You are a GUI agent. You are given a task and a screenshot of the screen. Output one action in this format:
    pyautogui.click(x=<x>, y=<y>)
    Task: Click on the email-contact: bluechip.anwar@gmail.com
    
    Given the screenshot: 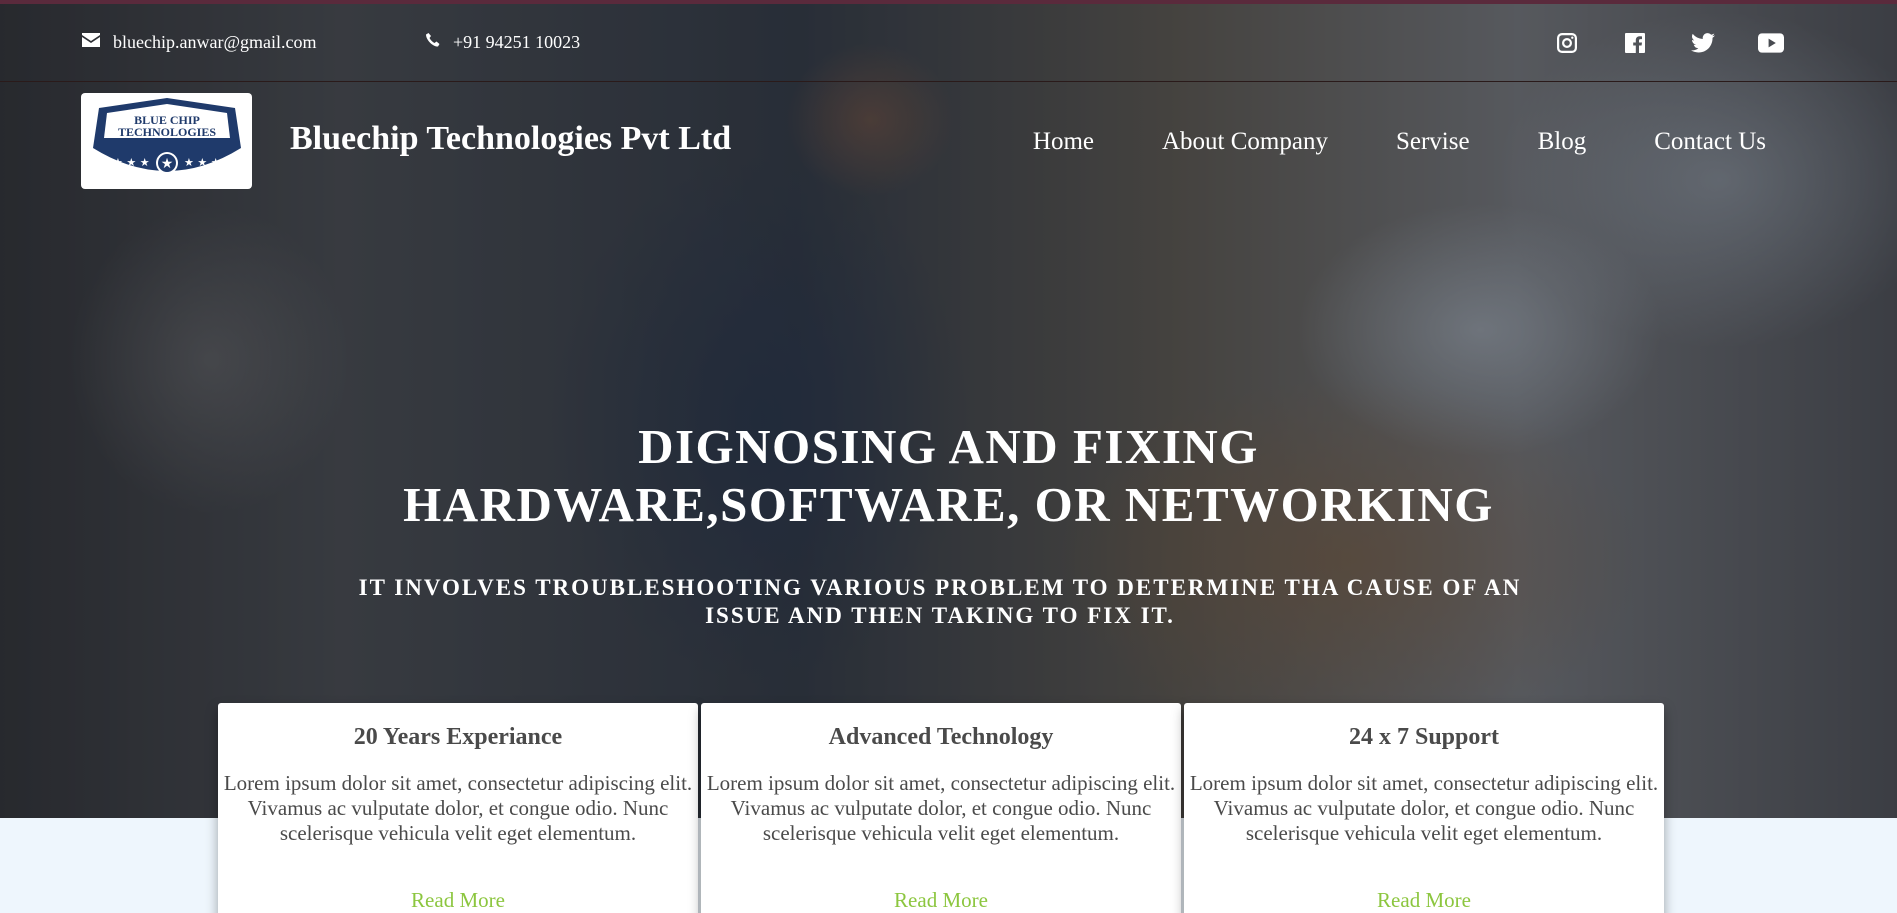 What is the action you would take?
    pyautogui.click(x=199, y=42)
    